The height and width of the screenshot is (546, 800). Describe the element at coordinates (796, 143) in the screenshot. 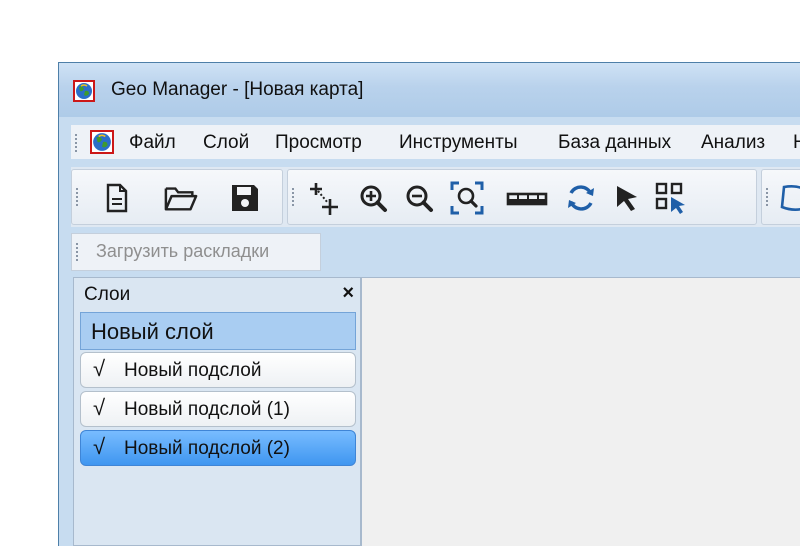

I see `menu-next-truncated: Н` at that location.